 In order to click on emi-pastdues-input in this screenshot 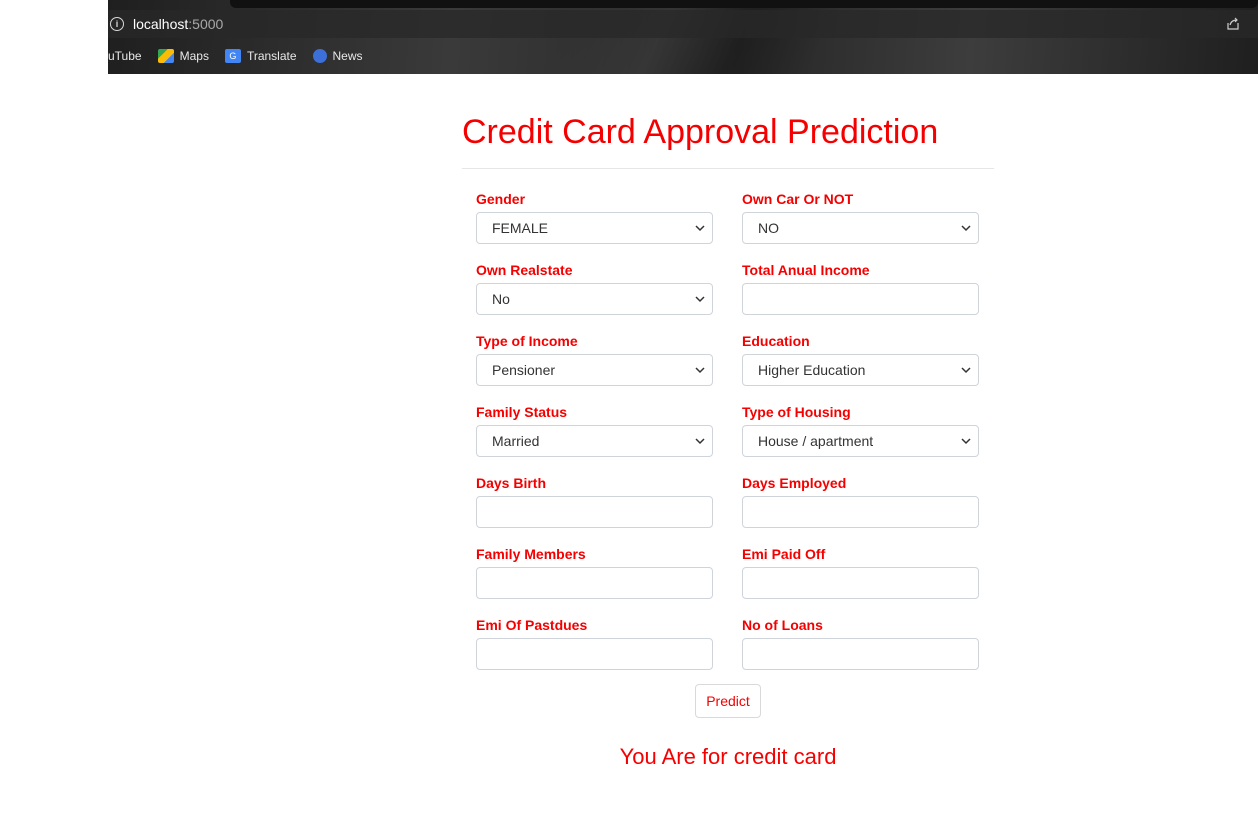, I will do `click(594, 654)`.